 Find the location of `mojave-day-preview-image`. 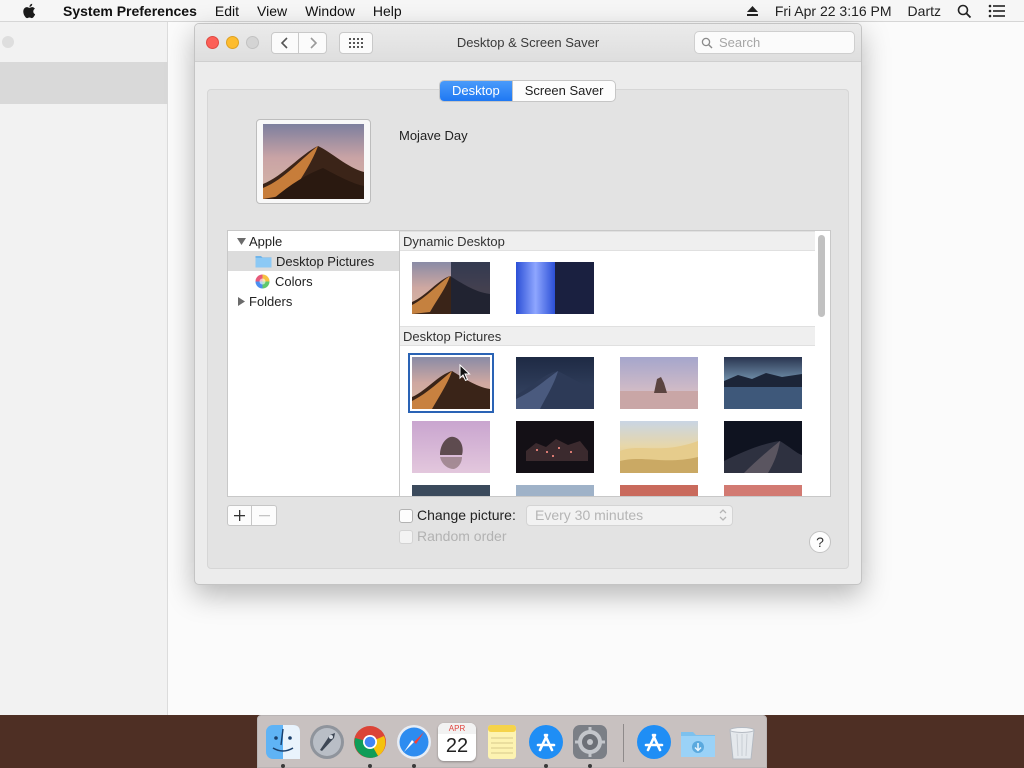

mojave-day-preview-image is located at coordinates (313, 161).